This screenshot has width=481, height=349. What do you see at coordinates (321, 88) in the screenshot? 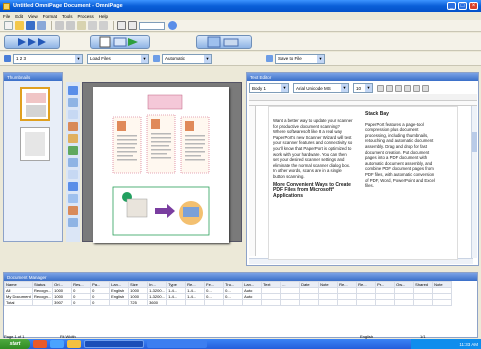
I see `font-dropdown: Arial Unicode MS ▼` at bounding box center [321, 88].